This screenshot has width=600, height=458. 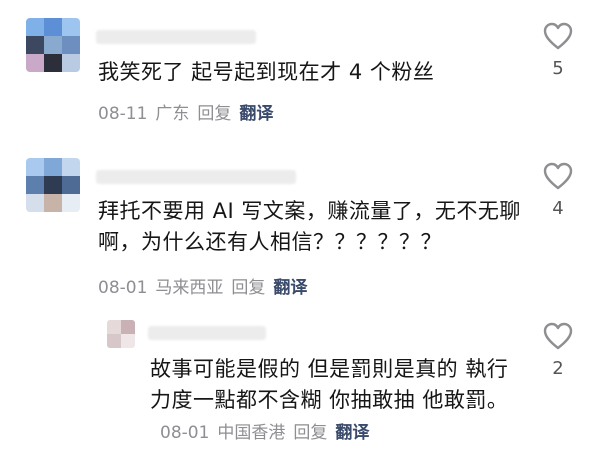 What do you see at coordinates (558, 208) in the screenshot?
I see `like-count: 4` at bounding box center [558, 208].